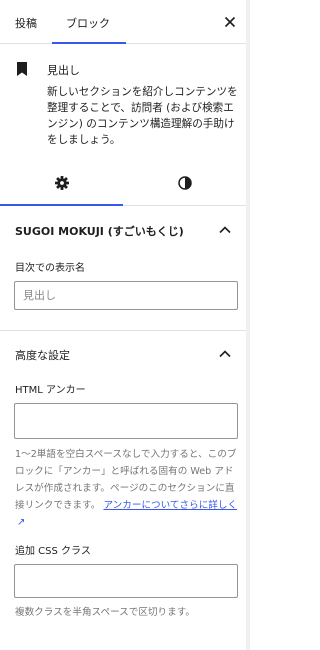  I want to click on block-inspector-tabs, so click(123, 183).